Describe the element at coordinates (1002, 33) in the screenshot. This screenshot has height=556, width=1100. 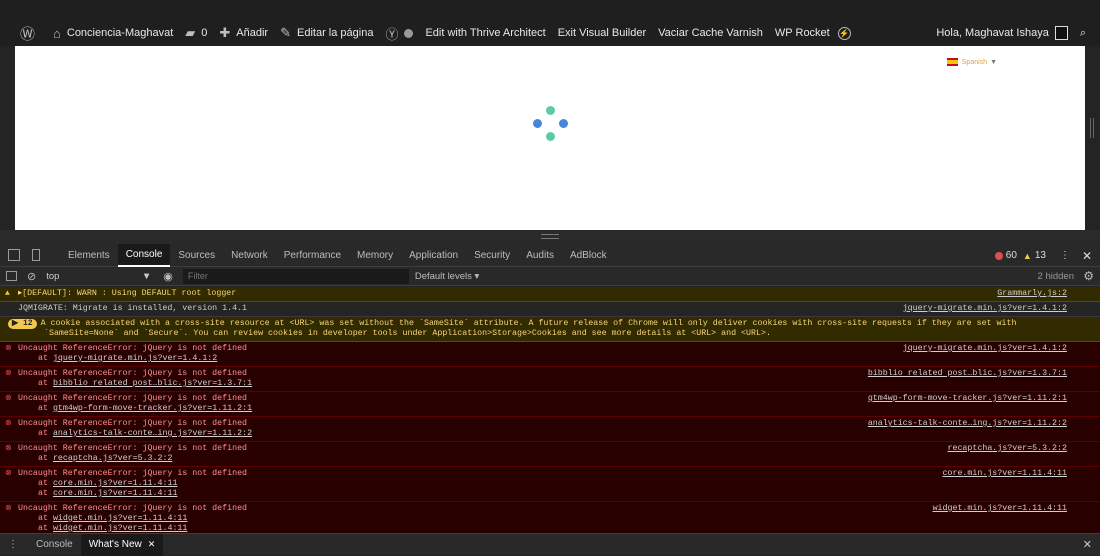
I see `account-link: Hola, Maghavat Ishaya` at that location.